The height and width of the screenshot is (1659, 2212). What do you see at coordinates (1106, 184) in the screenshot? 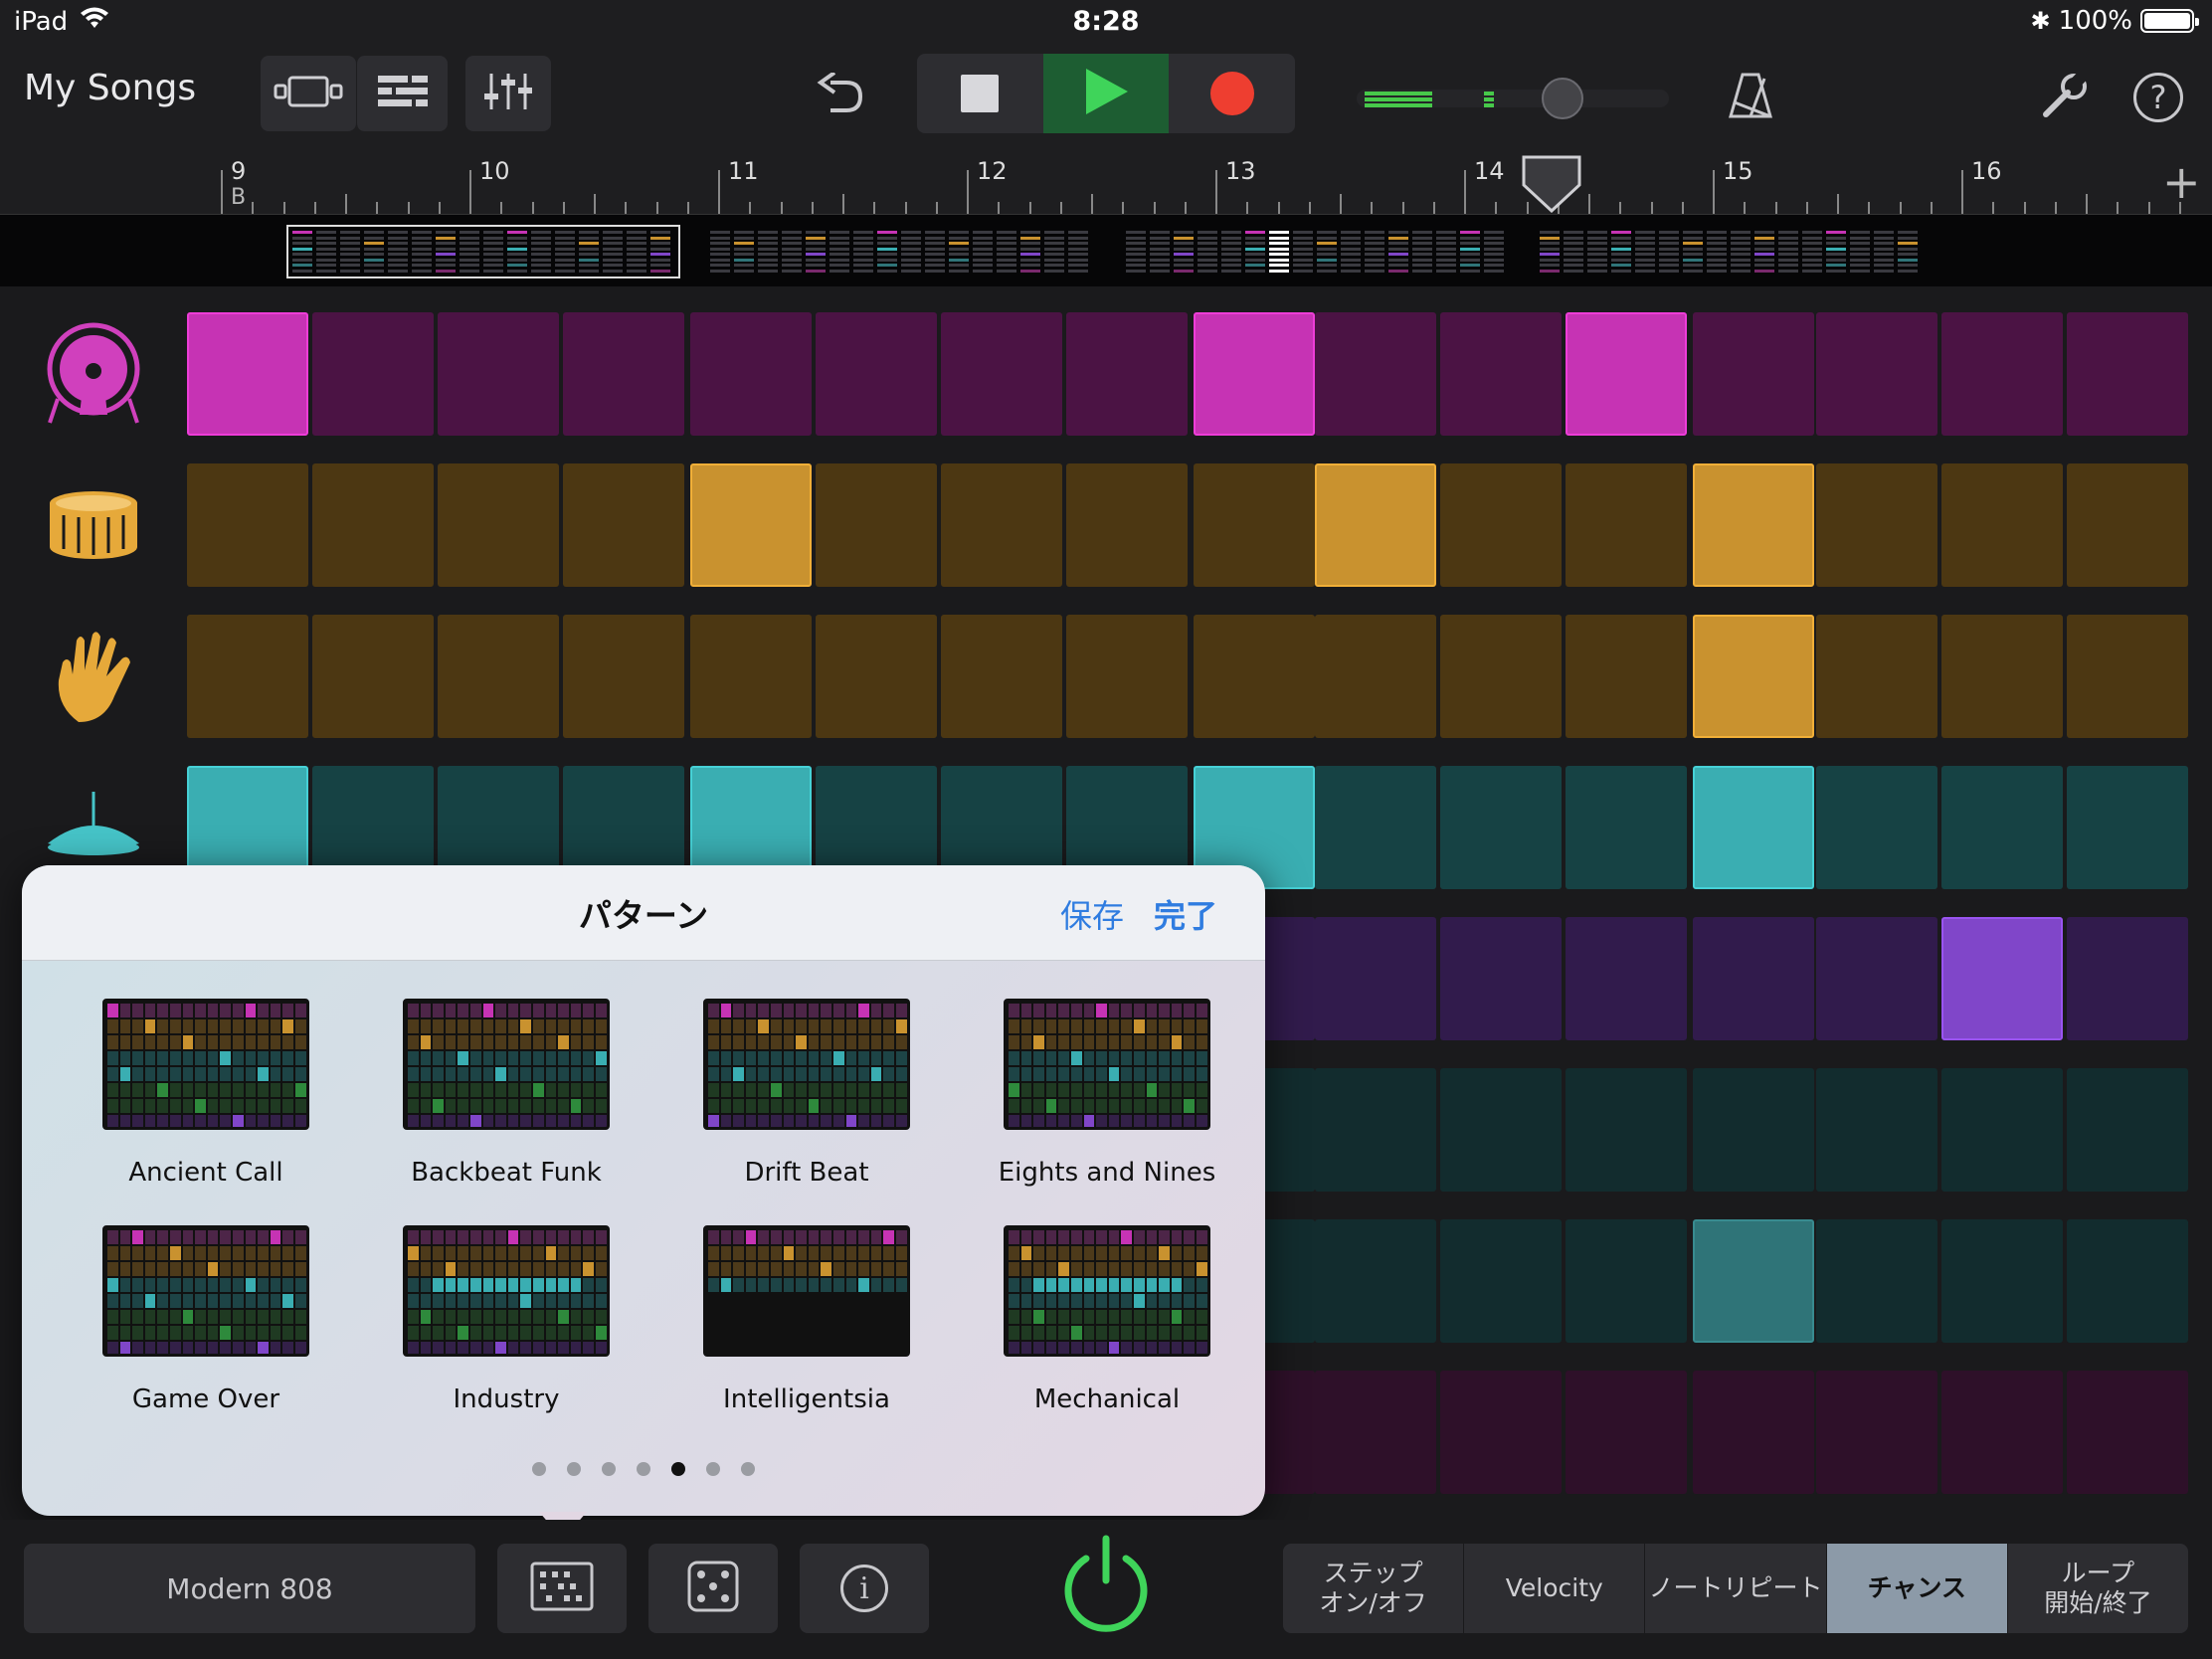
I see `timeline-ruler: 9 10 11 12 13 14 15 16 B +` at bounding box center [1106, 184].